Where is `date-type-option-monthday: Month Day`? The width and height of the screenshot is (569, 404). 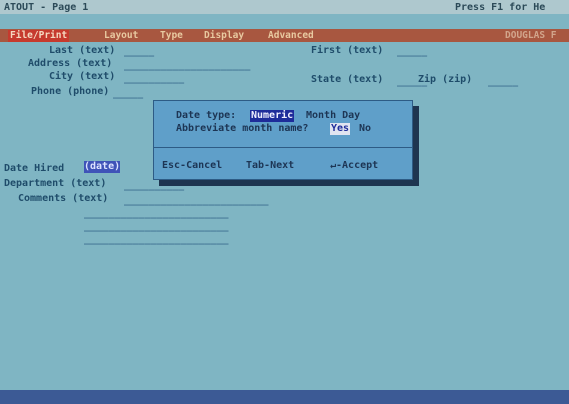
date-type-option-monthday: Month Day is located at coordinates (333, 116).